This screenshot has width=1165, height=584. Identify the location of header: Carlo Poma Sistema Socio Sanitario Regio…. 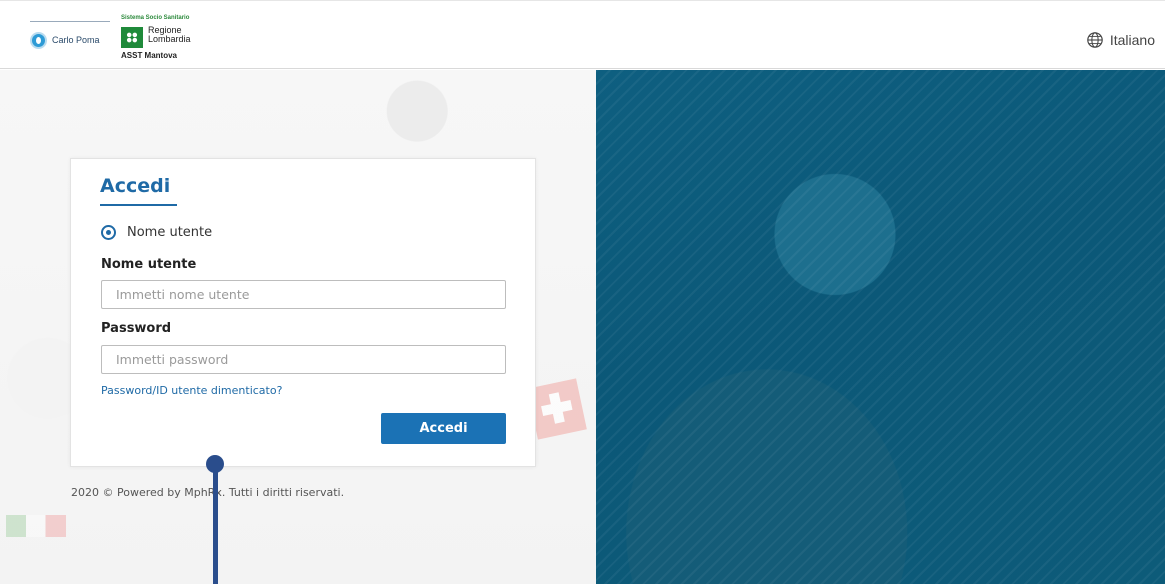
(582, 34).